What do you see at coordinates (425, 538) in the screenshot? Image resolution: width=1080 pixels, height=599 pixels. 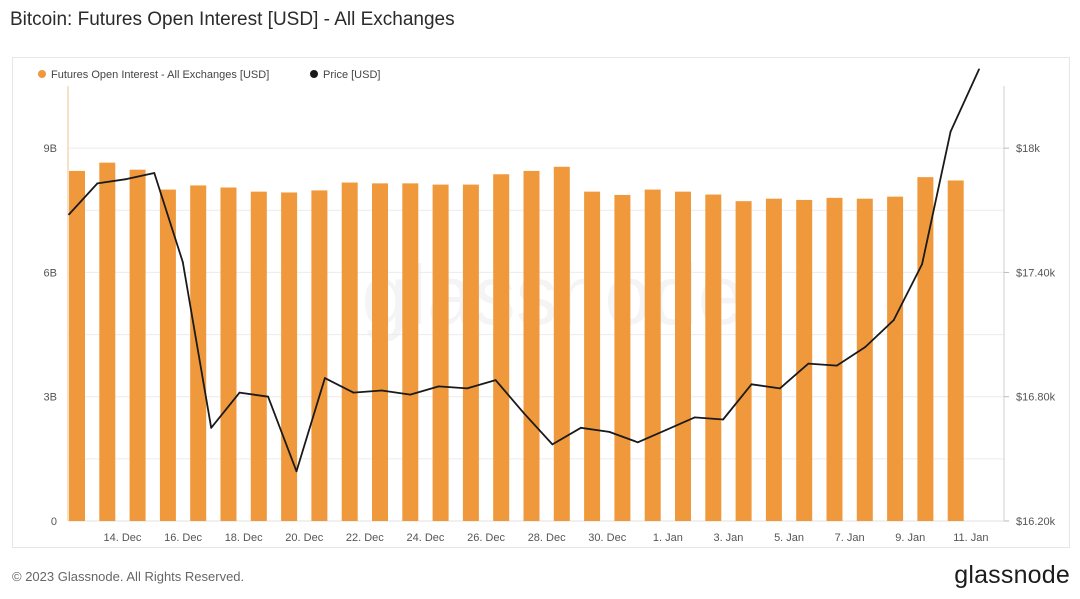 I see `x-axis-tick-label: 24. Dec` at bounding box center [425, 538].